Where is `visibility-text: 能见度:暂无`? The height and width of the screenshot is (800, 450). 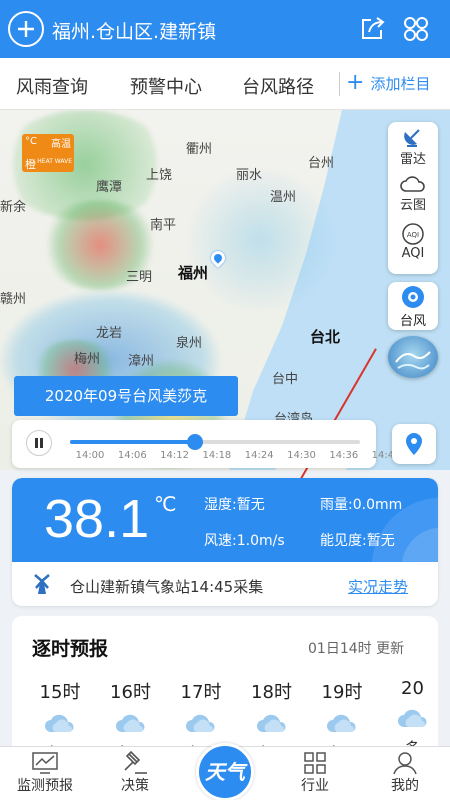
visibility-text: 能见度:暂无 is located at coordinates (357, 541).